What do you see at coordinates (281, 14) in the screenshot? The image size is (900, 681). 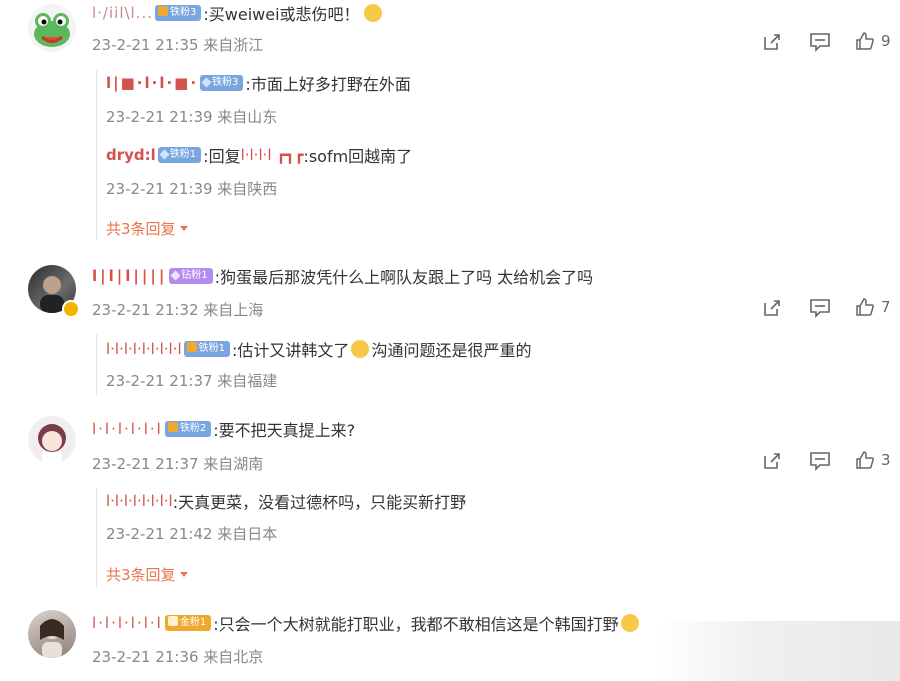 I see `comment-text: :买weiwei或悲伤吧！` at bounding box center [281, 14].